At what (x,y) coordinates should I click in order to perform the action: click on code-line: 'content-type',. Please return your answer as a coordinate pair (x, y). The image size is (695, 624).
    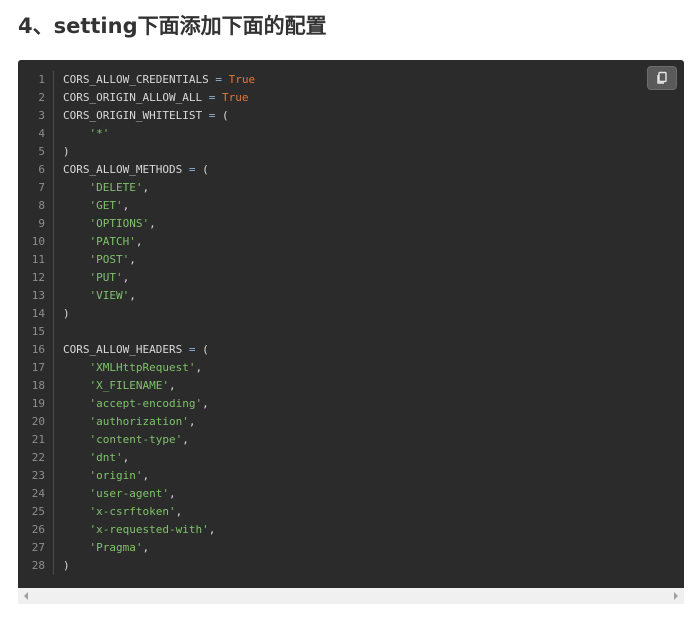
    Looking at the image, I should click on (368, 440).